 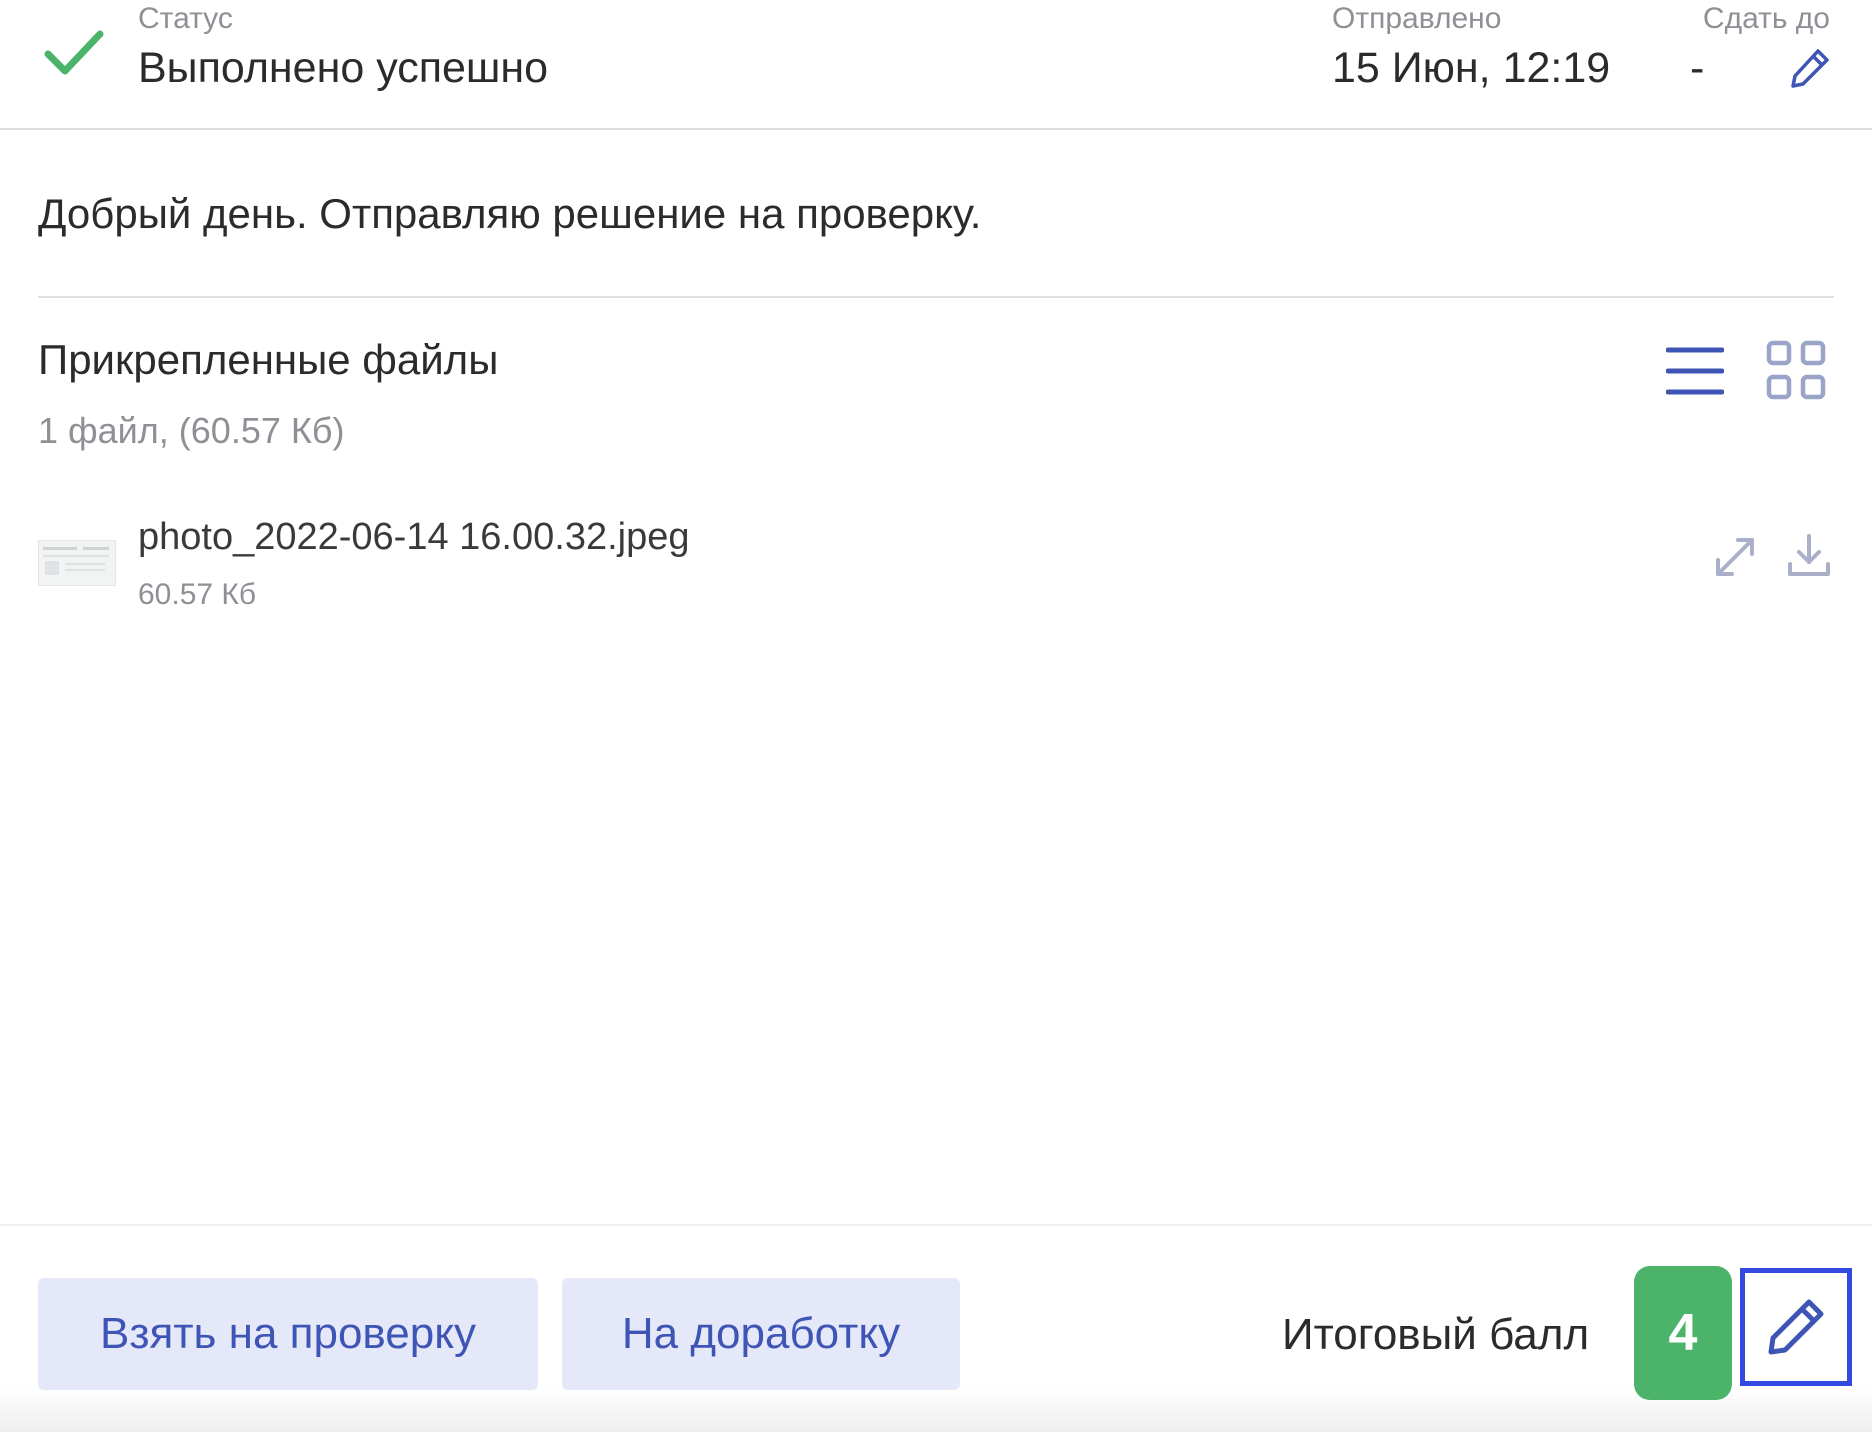 I want to click on status-value: Выполнено успешно, so click(x=343, y=68).